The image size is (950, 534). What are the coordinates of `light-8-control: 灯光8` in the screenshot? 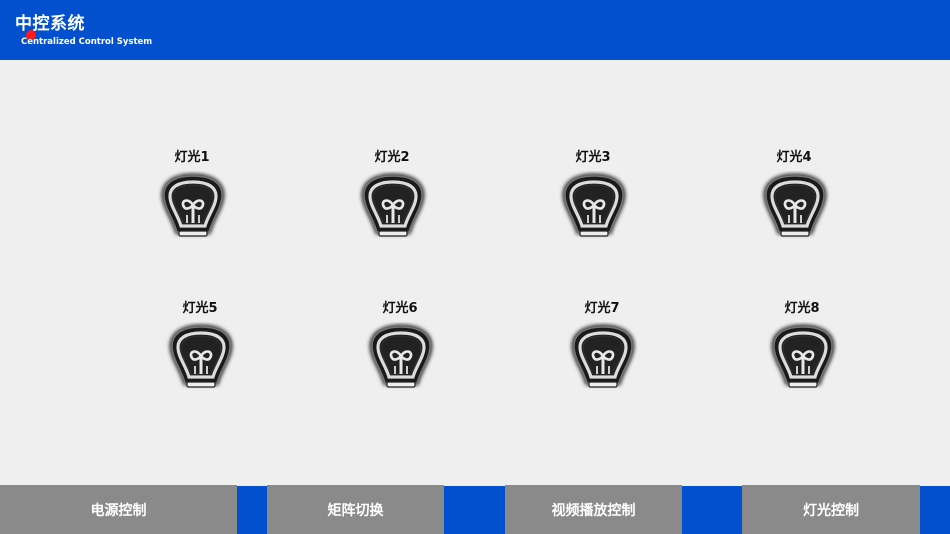 It's located at (802, 352).